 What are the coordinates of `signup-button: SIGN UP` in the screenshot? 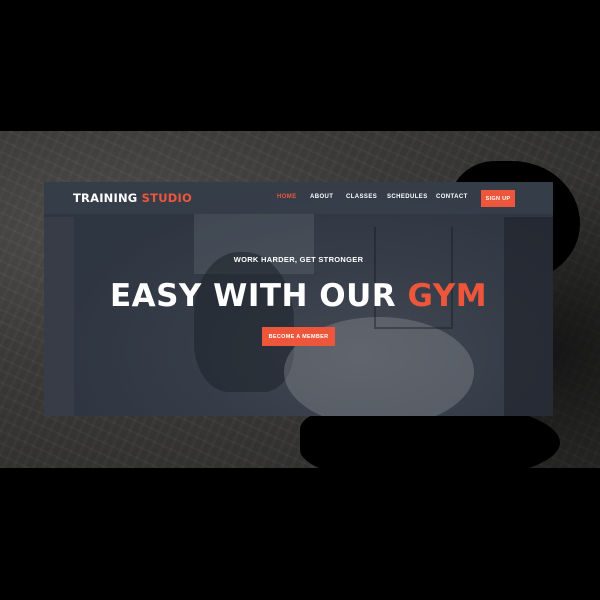 It's located at (498, 198).